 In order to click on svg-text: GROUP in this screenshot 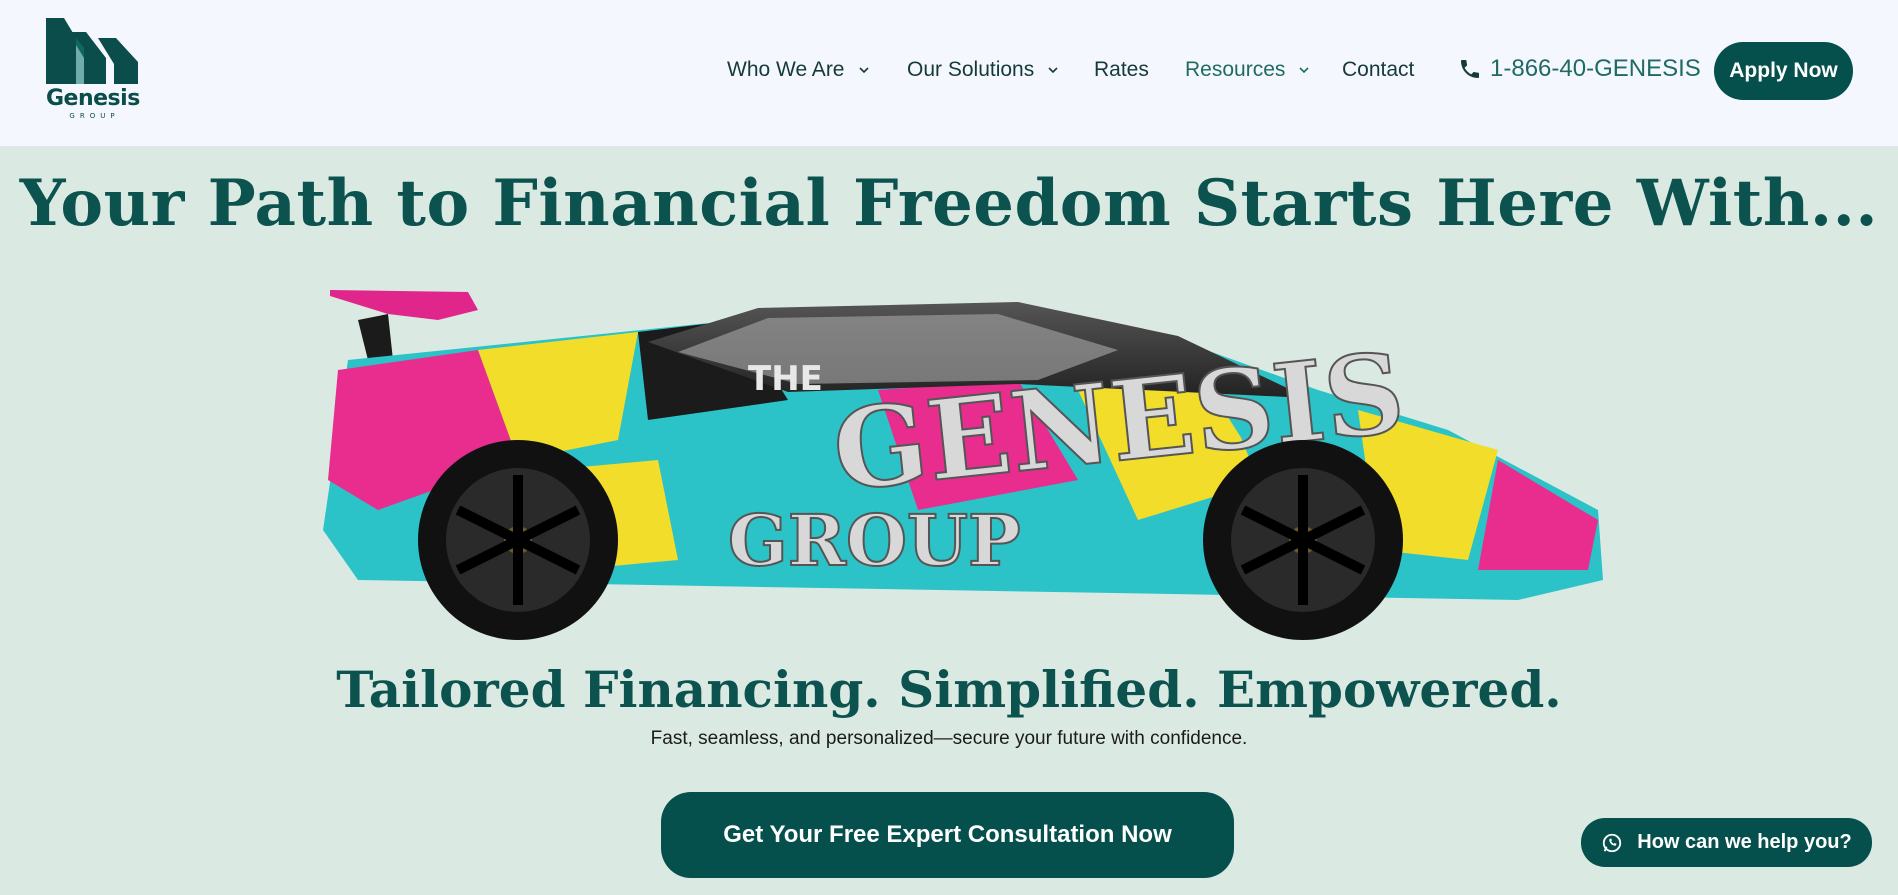, I will do `click(874, 540)`.